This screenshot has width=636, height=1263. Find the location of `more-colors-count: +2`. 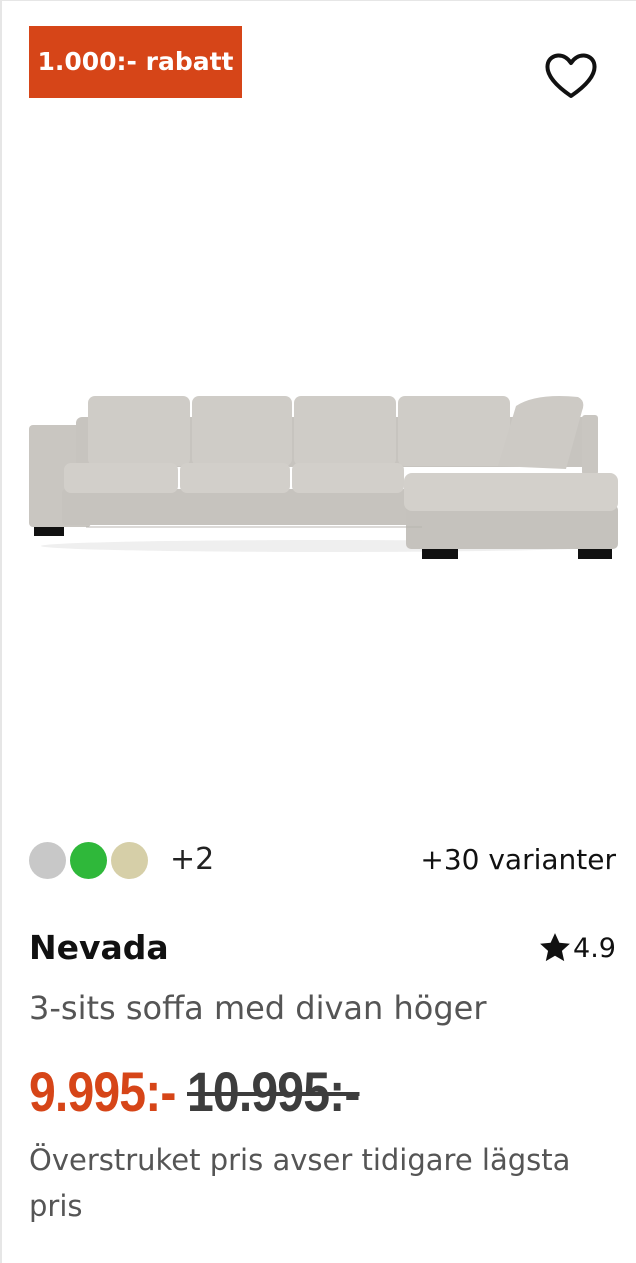

more-colors-count: +2 is located at coordinates (192, 860).